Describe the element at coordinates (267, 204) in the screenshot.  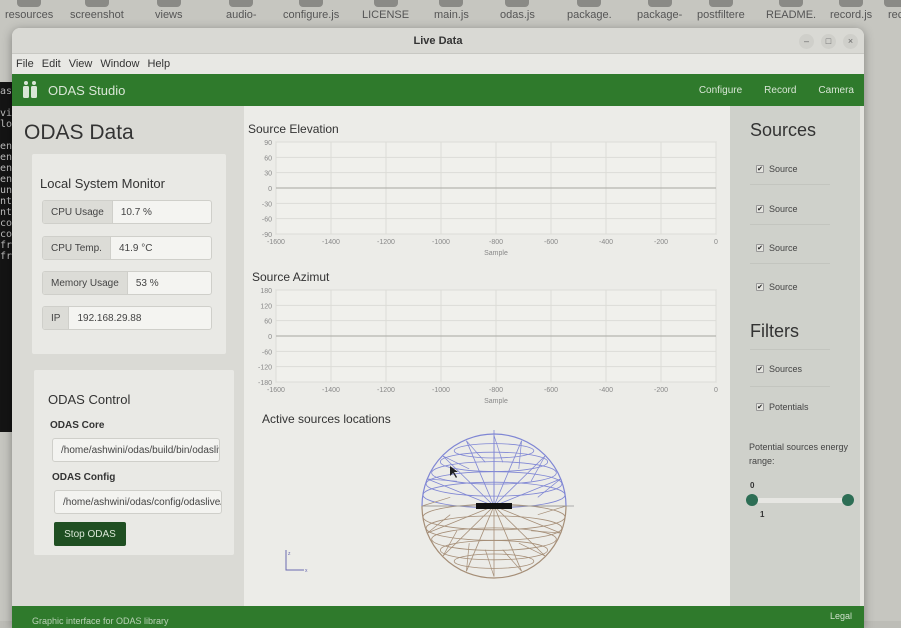
I see `y-tick-label: -30` at that location.